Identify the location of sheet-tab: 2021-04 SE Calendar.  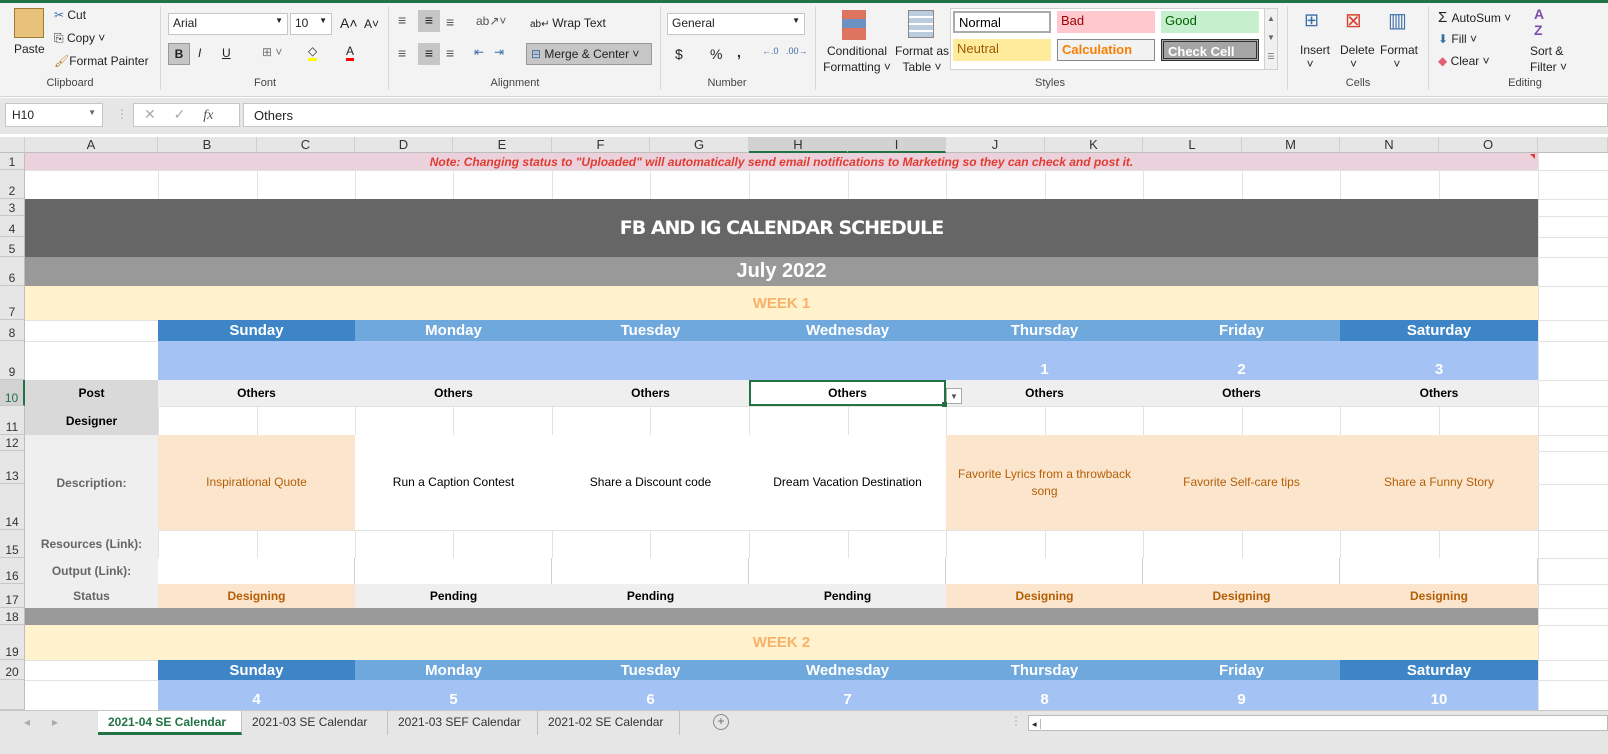
(170, 723).